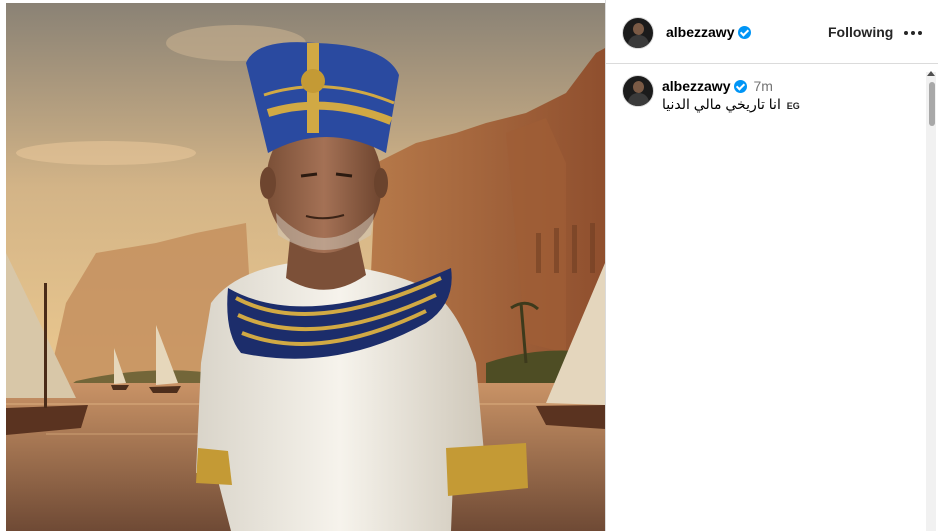  What do you see at coordinates (721, 104) in the screenshot?
I see `caption-body: انا تاريخي مالي الدنيا` at bounding box center [721, 104].